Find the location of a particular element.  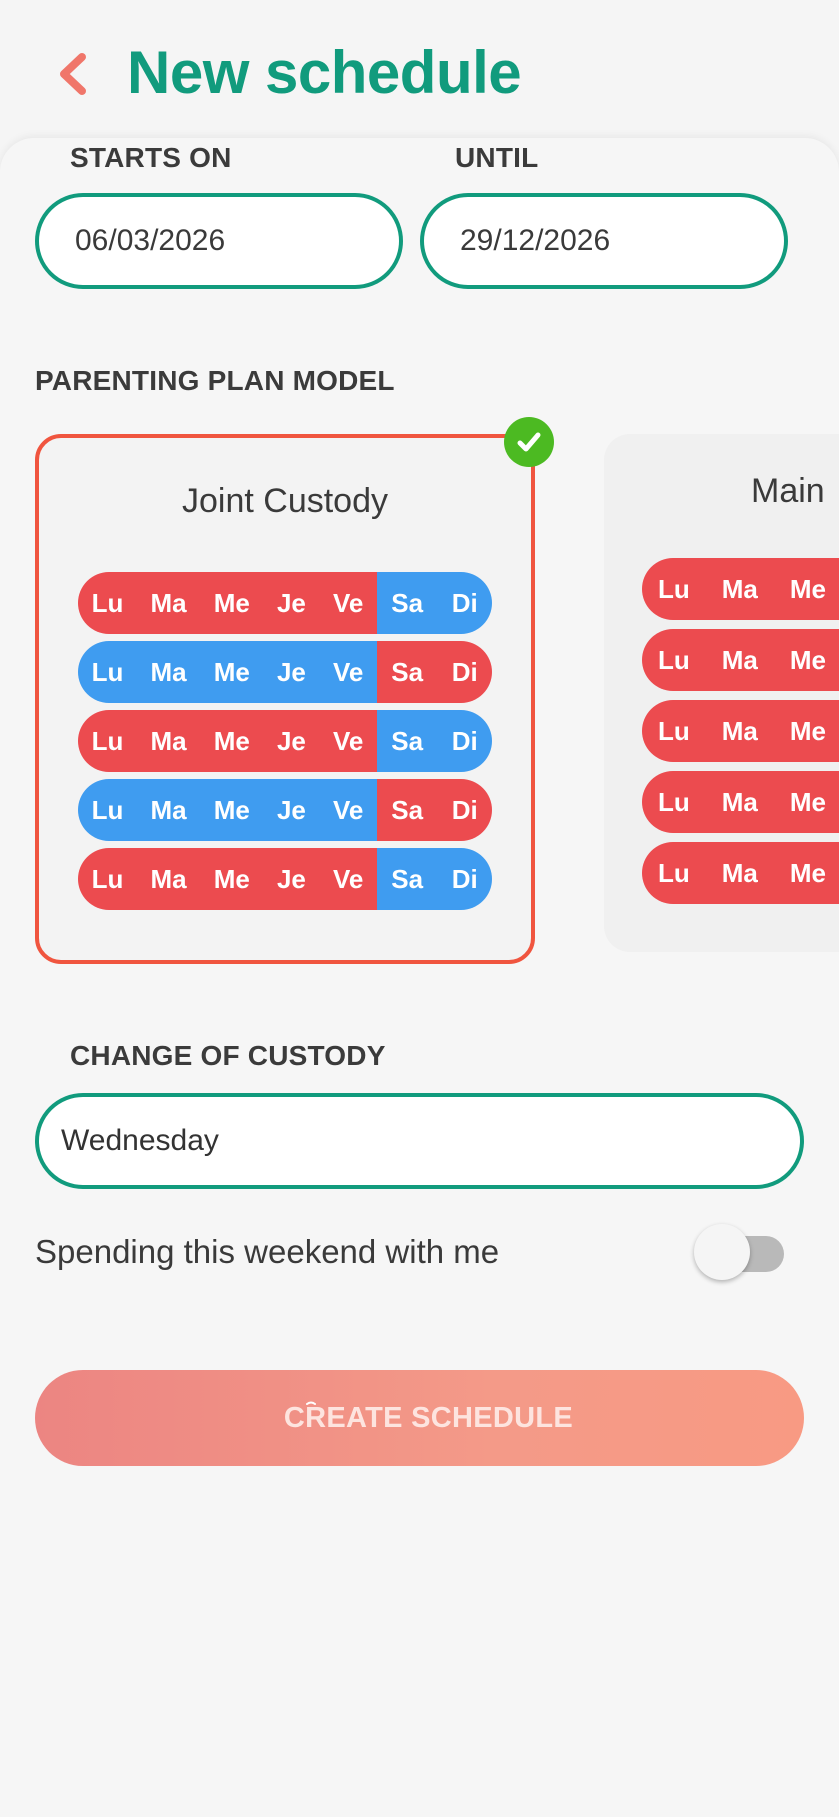

weekend-toggle is located at coordinates (742, 1252).